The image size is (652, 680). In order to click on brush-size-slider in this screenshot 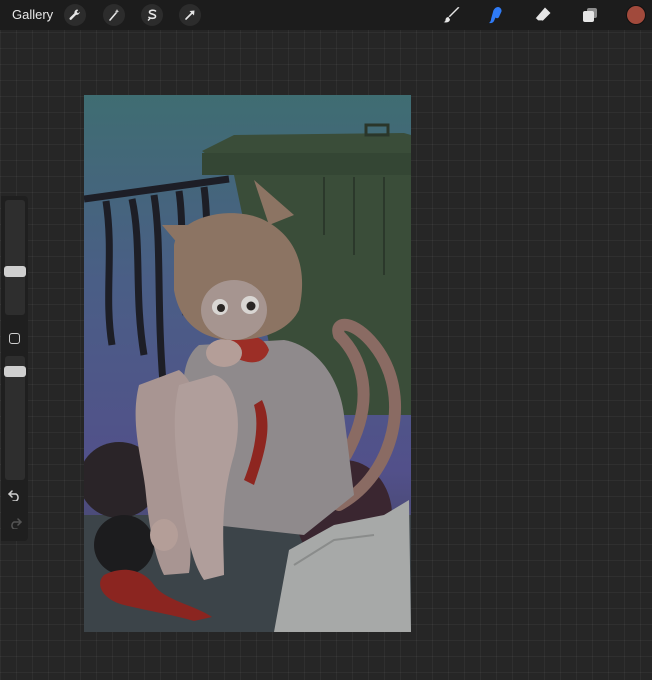, I will do `click(15, 257)`.